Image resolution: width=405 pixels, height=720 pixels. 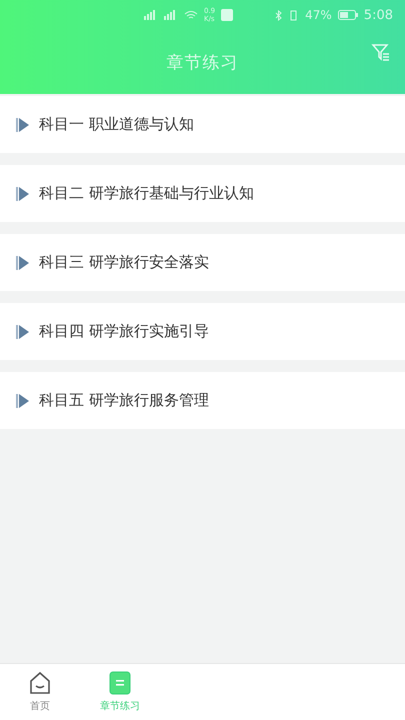 I want to click on home-icon, so click(x=40, y=683).